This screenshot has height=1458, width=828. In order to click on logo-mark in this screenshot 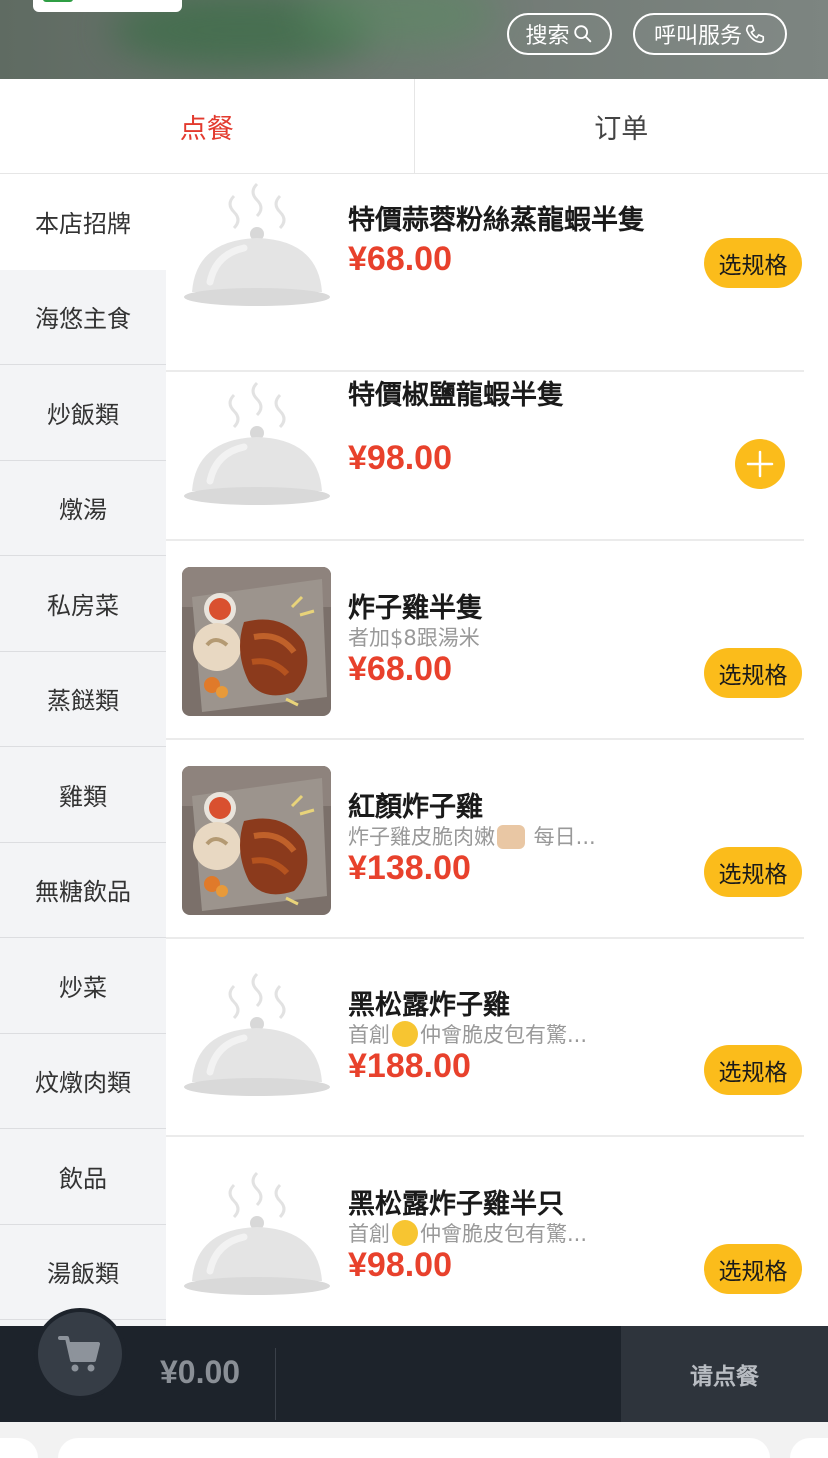, I will do `click(58, 1)`.